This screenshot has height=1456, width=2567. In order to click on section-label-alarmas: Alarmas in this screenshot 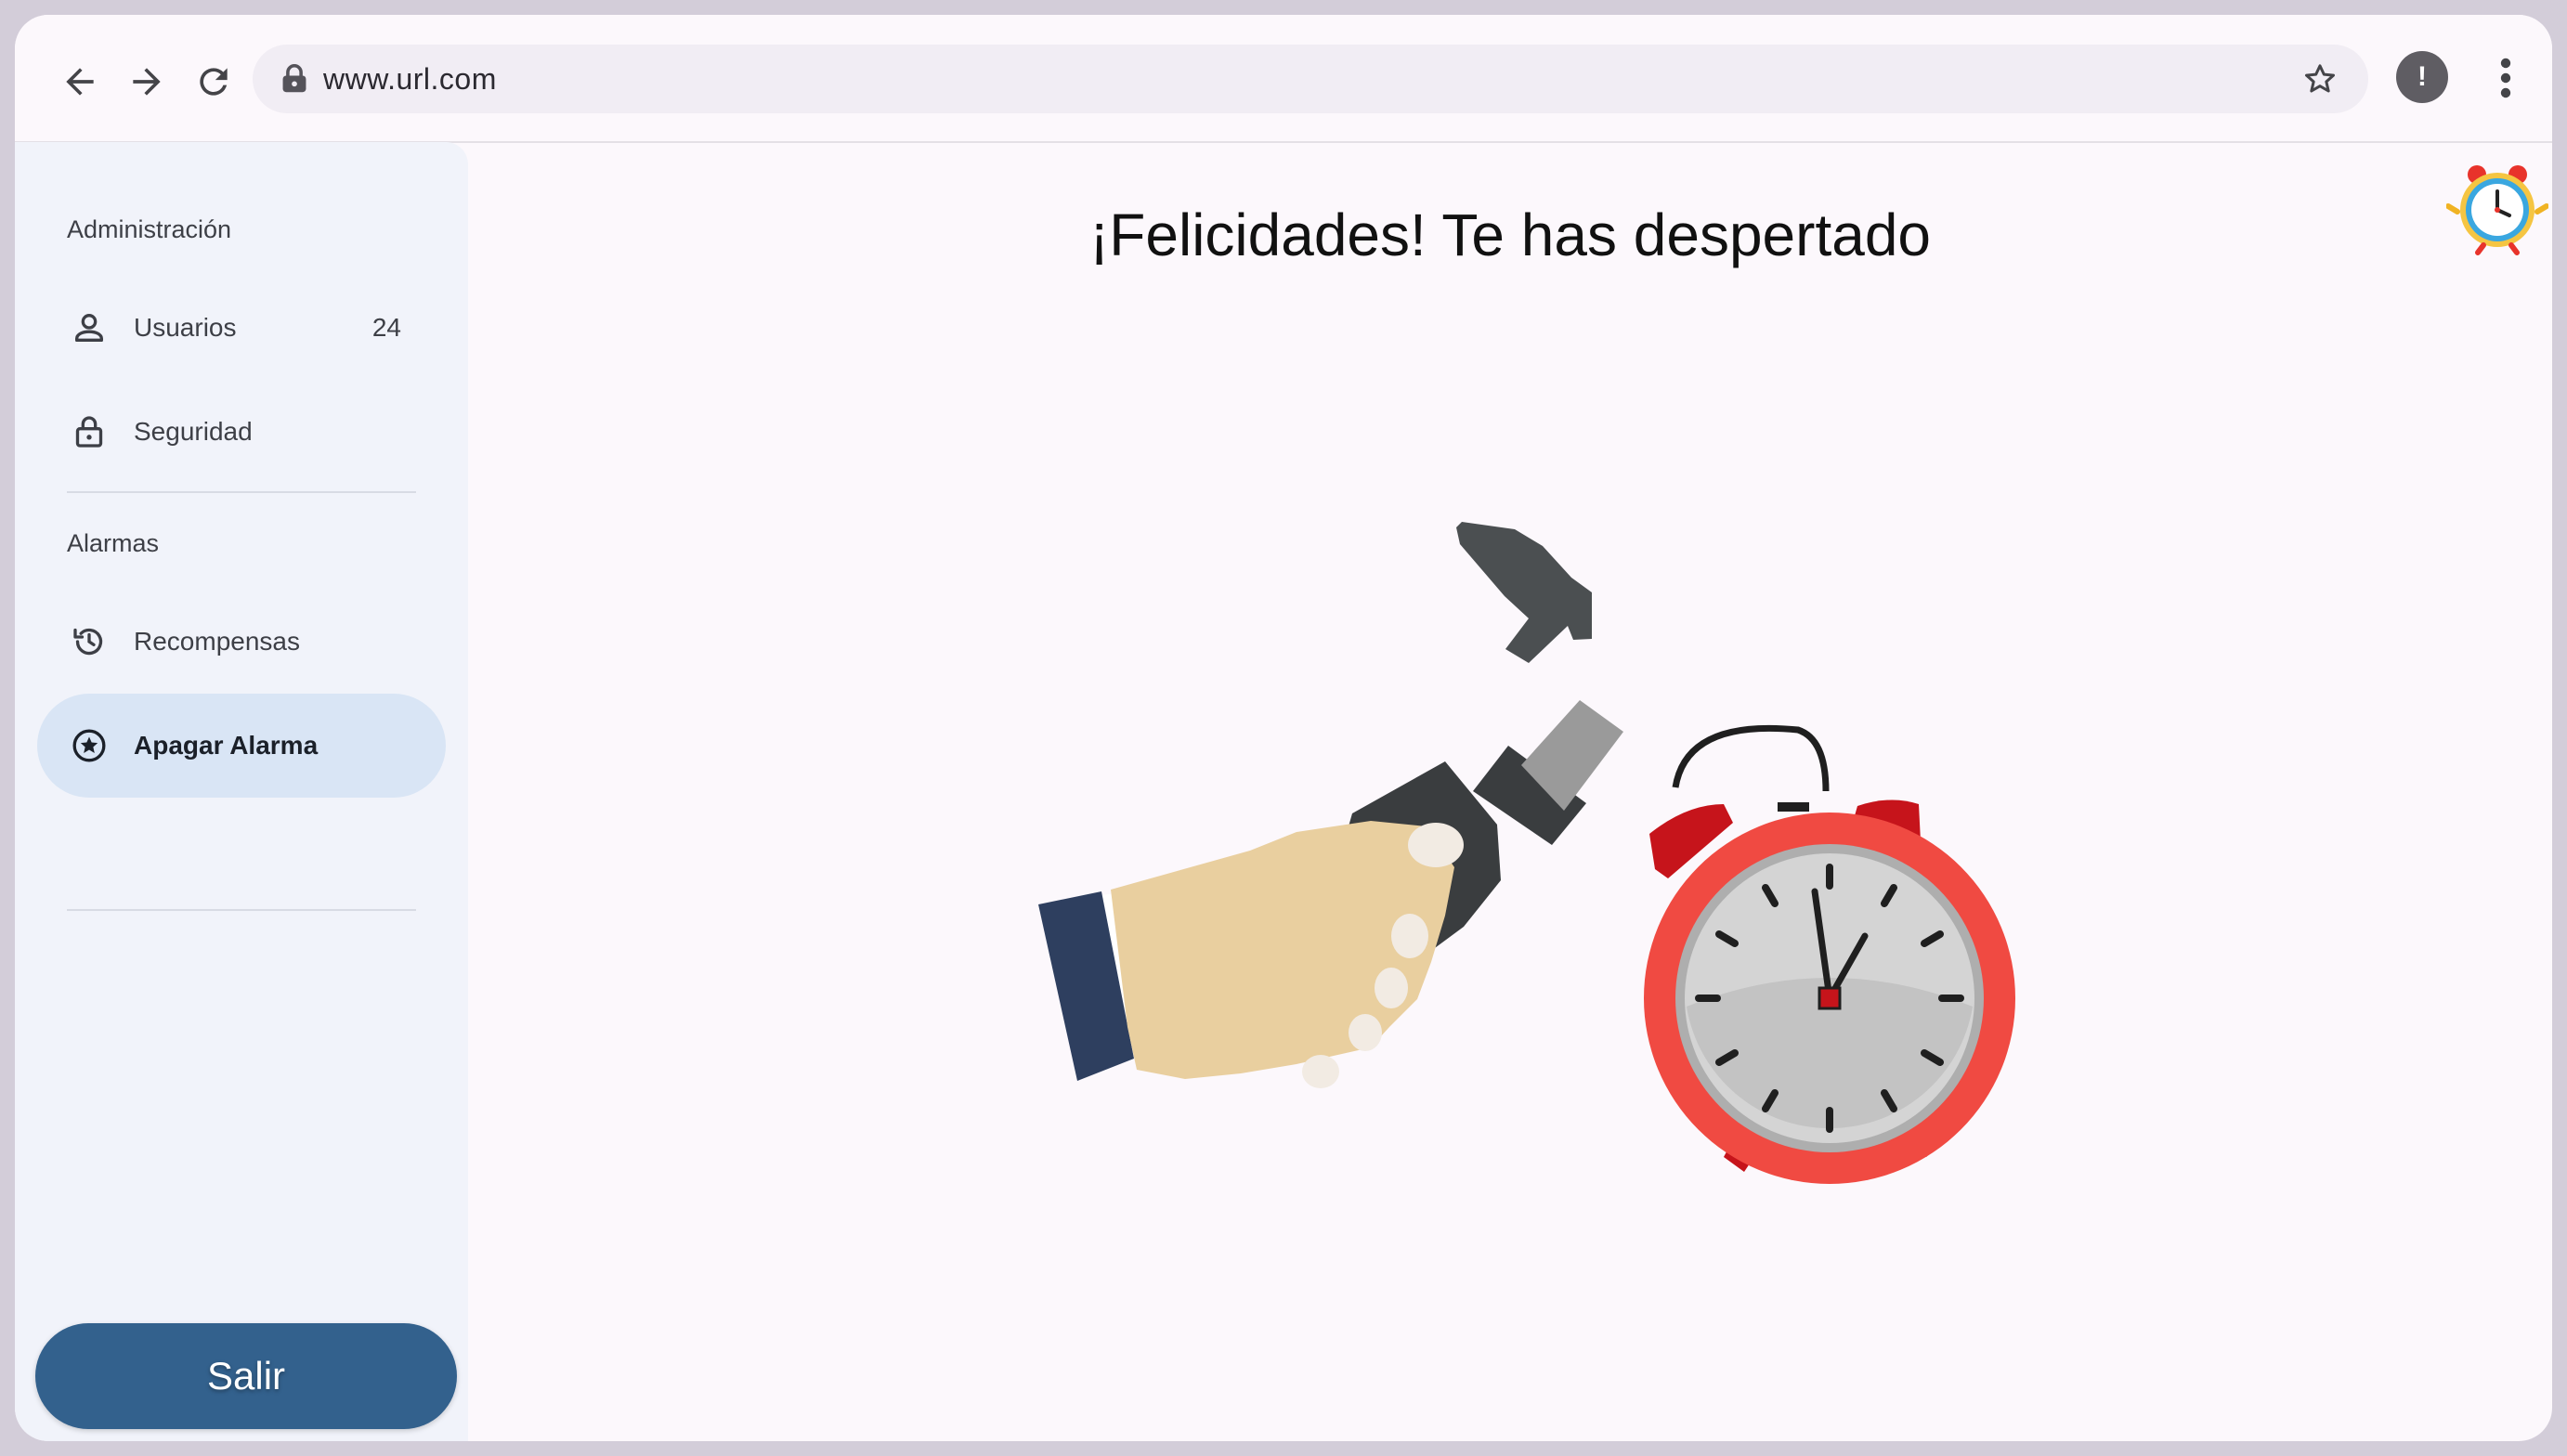, I will do `click(114, 543)`.